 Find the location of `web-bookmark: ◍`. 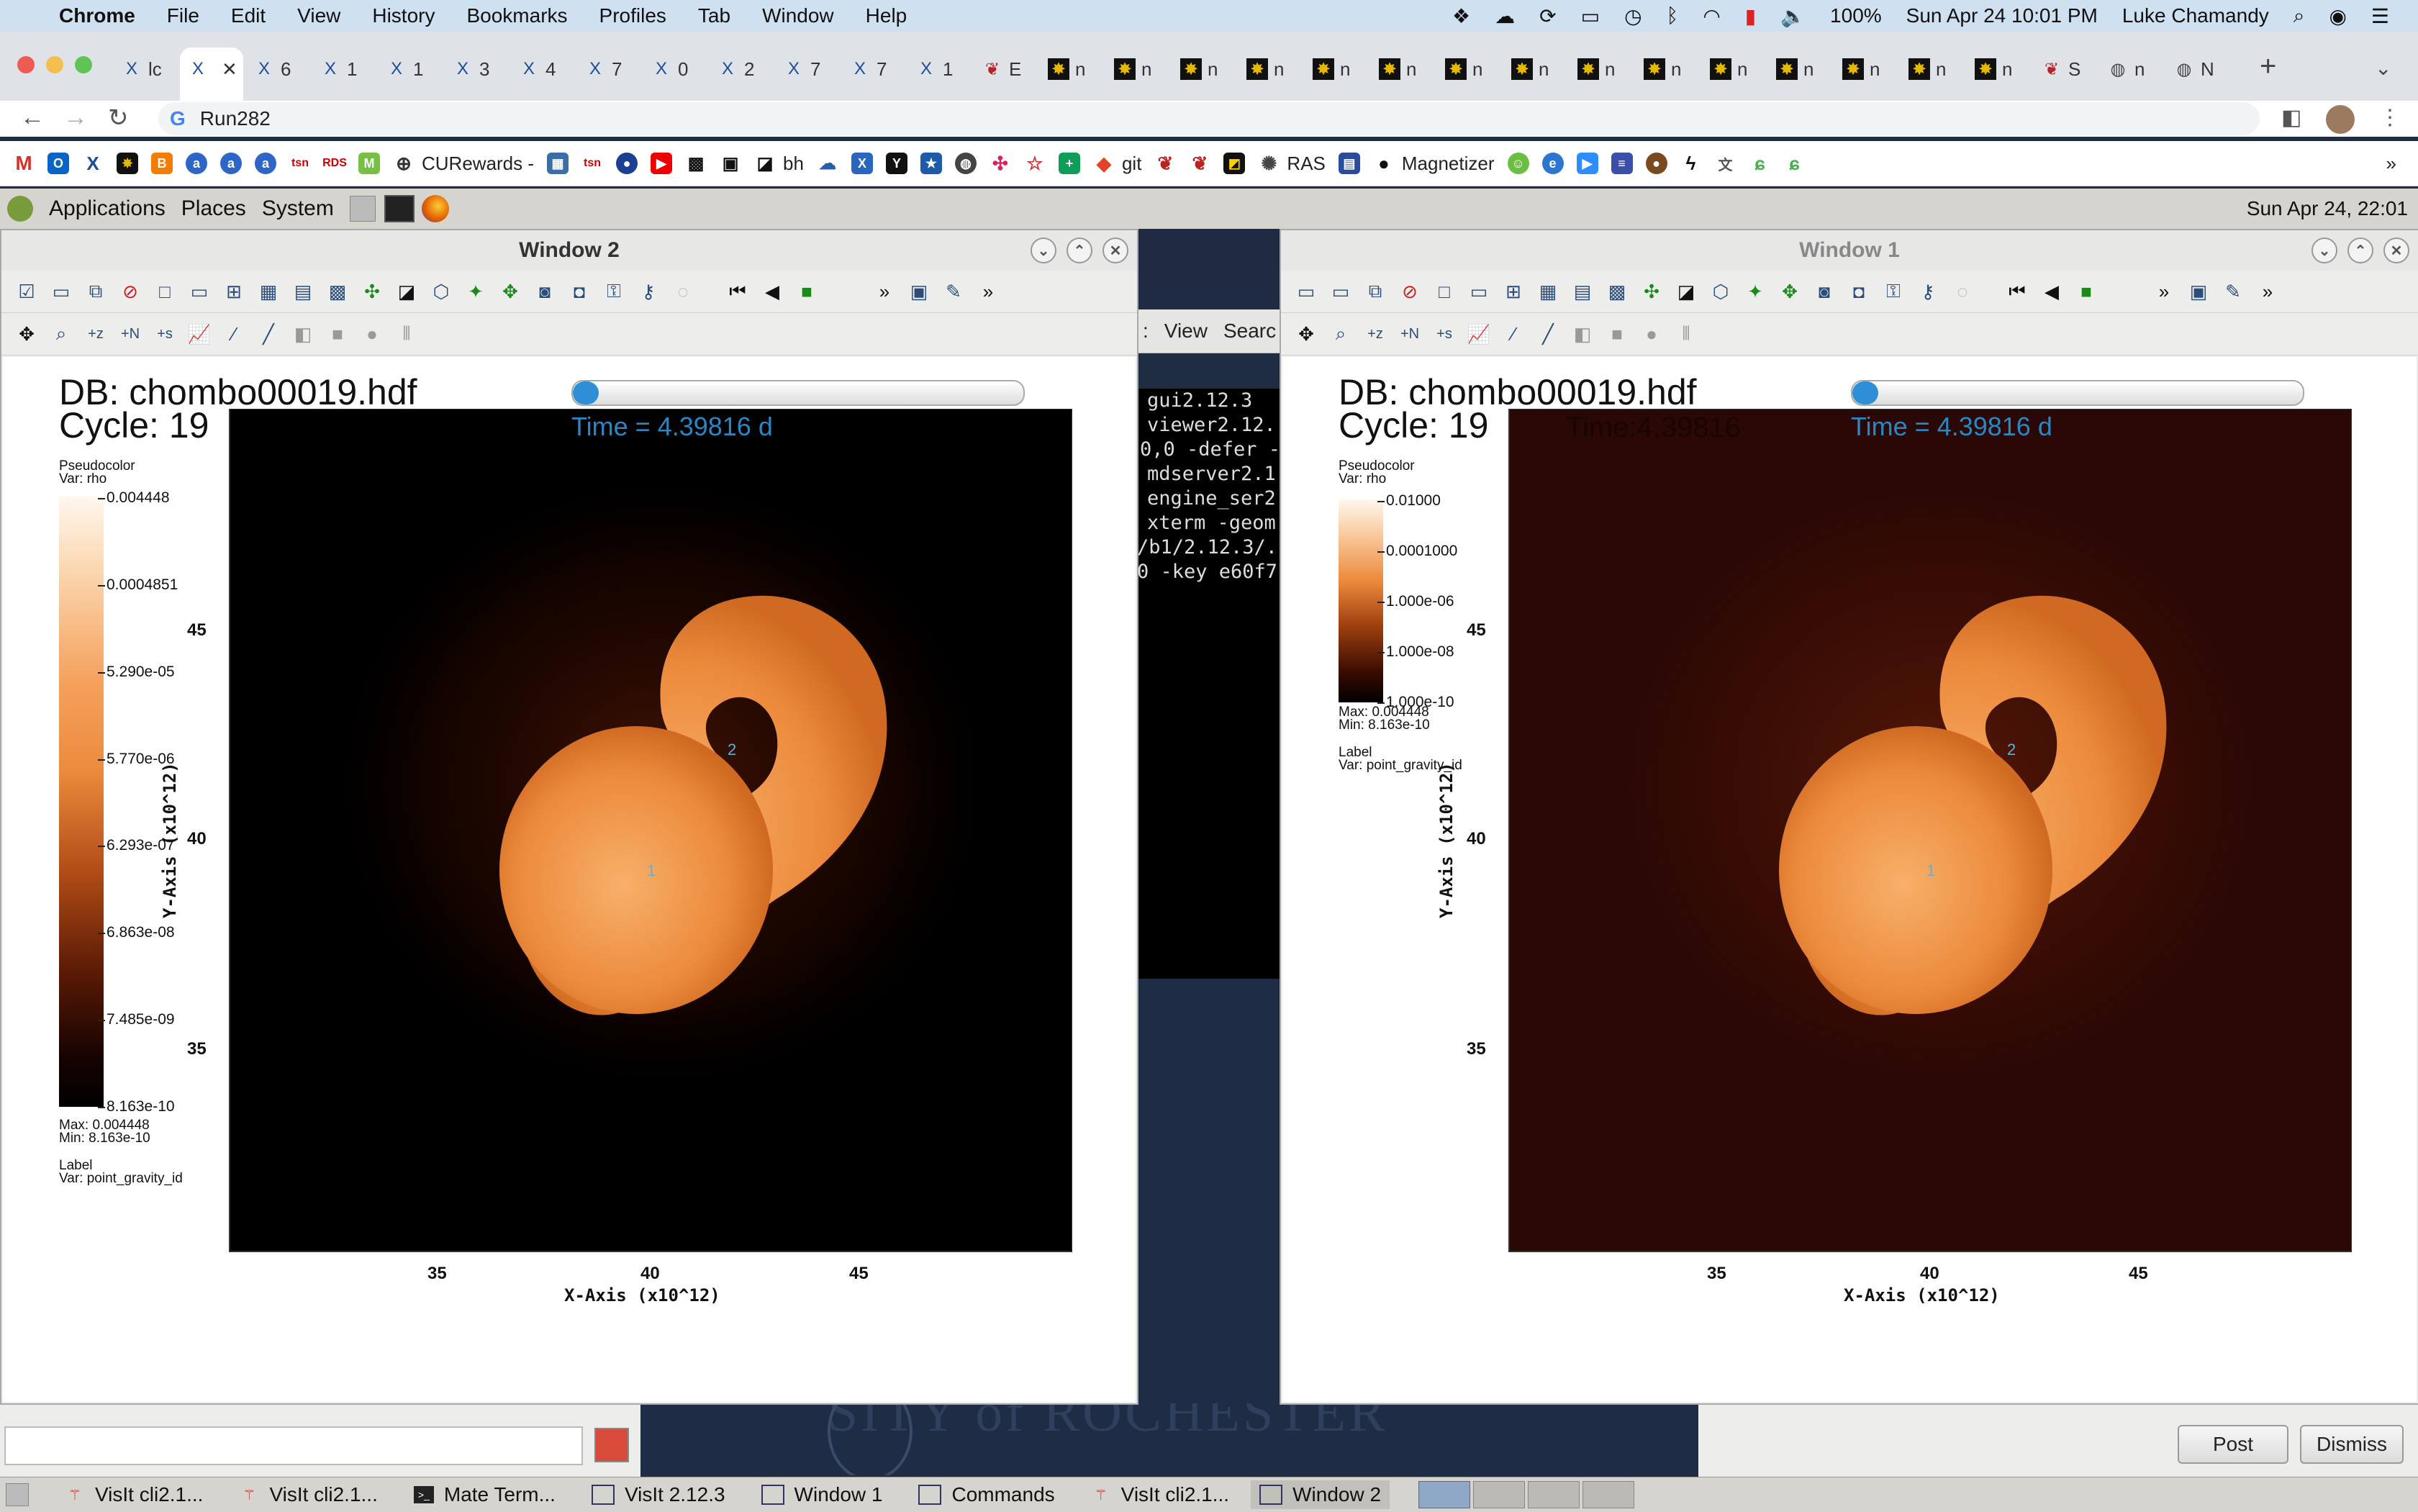

web-bookmark: ◍ is located at coordinates (965, 164).